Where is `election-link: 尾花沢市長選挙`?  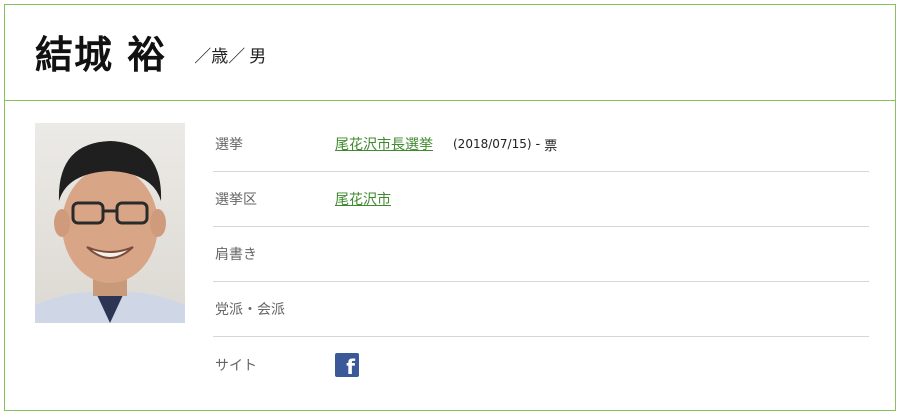
election-link: 尾花沢市長選挙 is located at coordinates (384, 144).